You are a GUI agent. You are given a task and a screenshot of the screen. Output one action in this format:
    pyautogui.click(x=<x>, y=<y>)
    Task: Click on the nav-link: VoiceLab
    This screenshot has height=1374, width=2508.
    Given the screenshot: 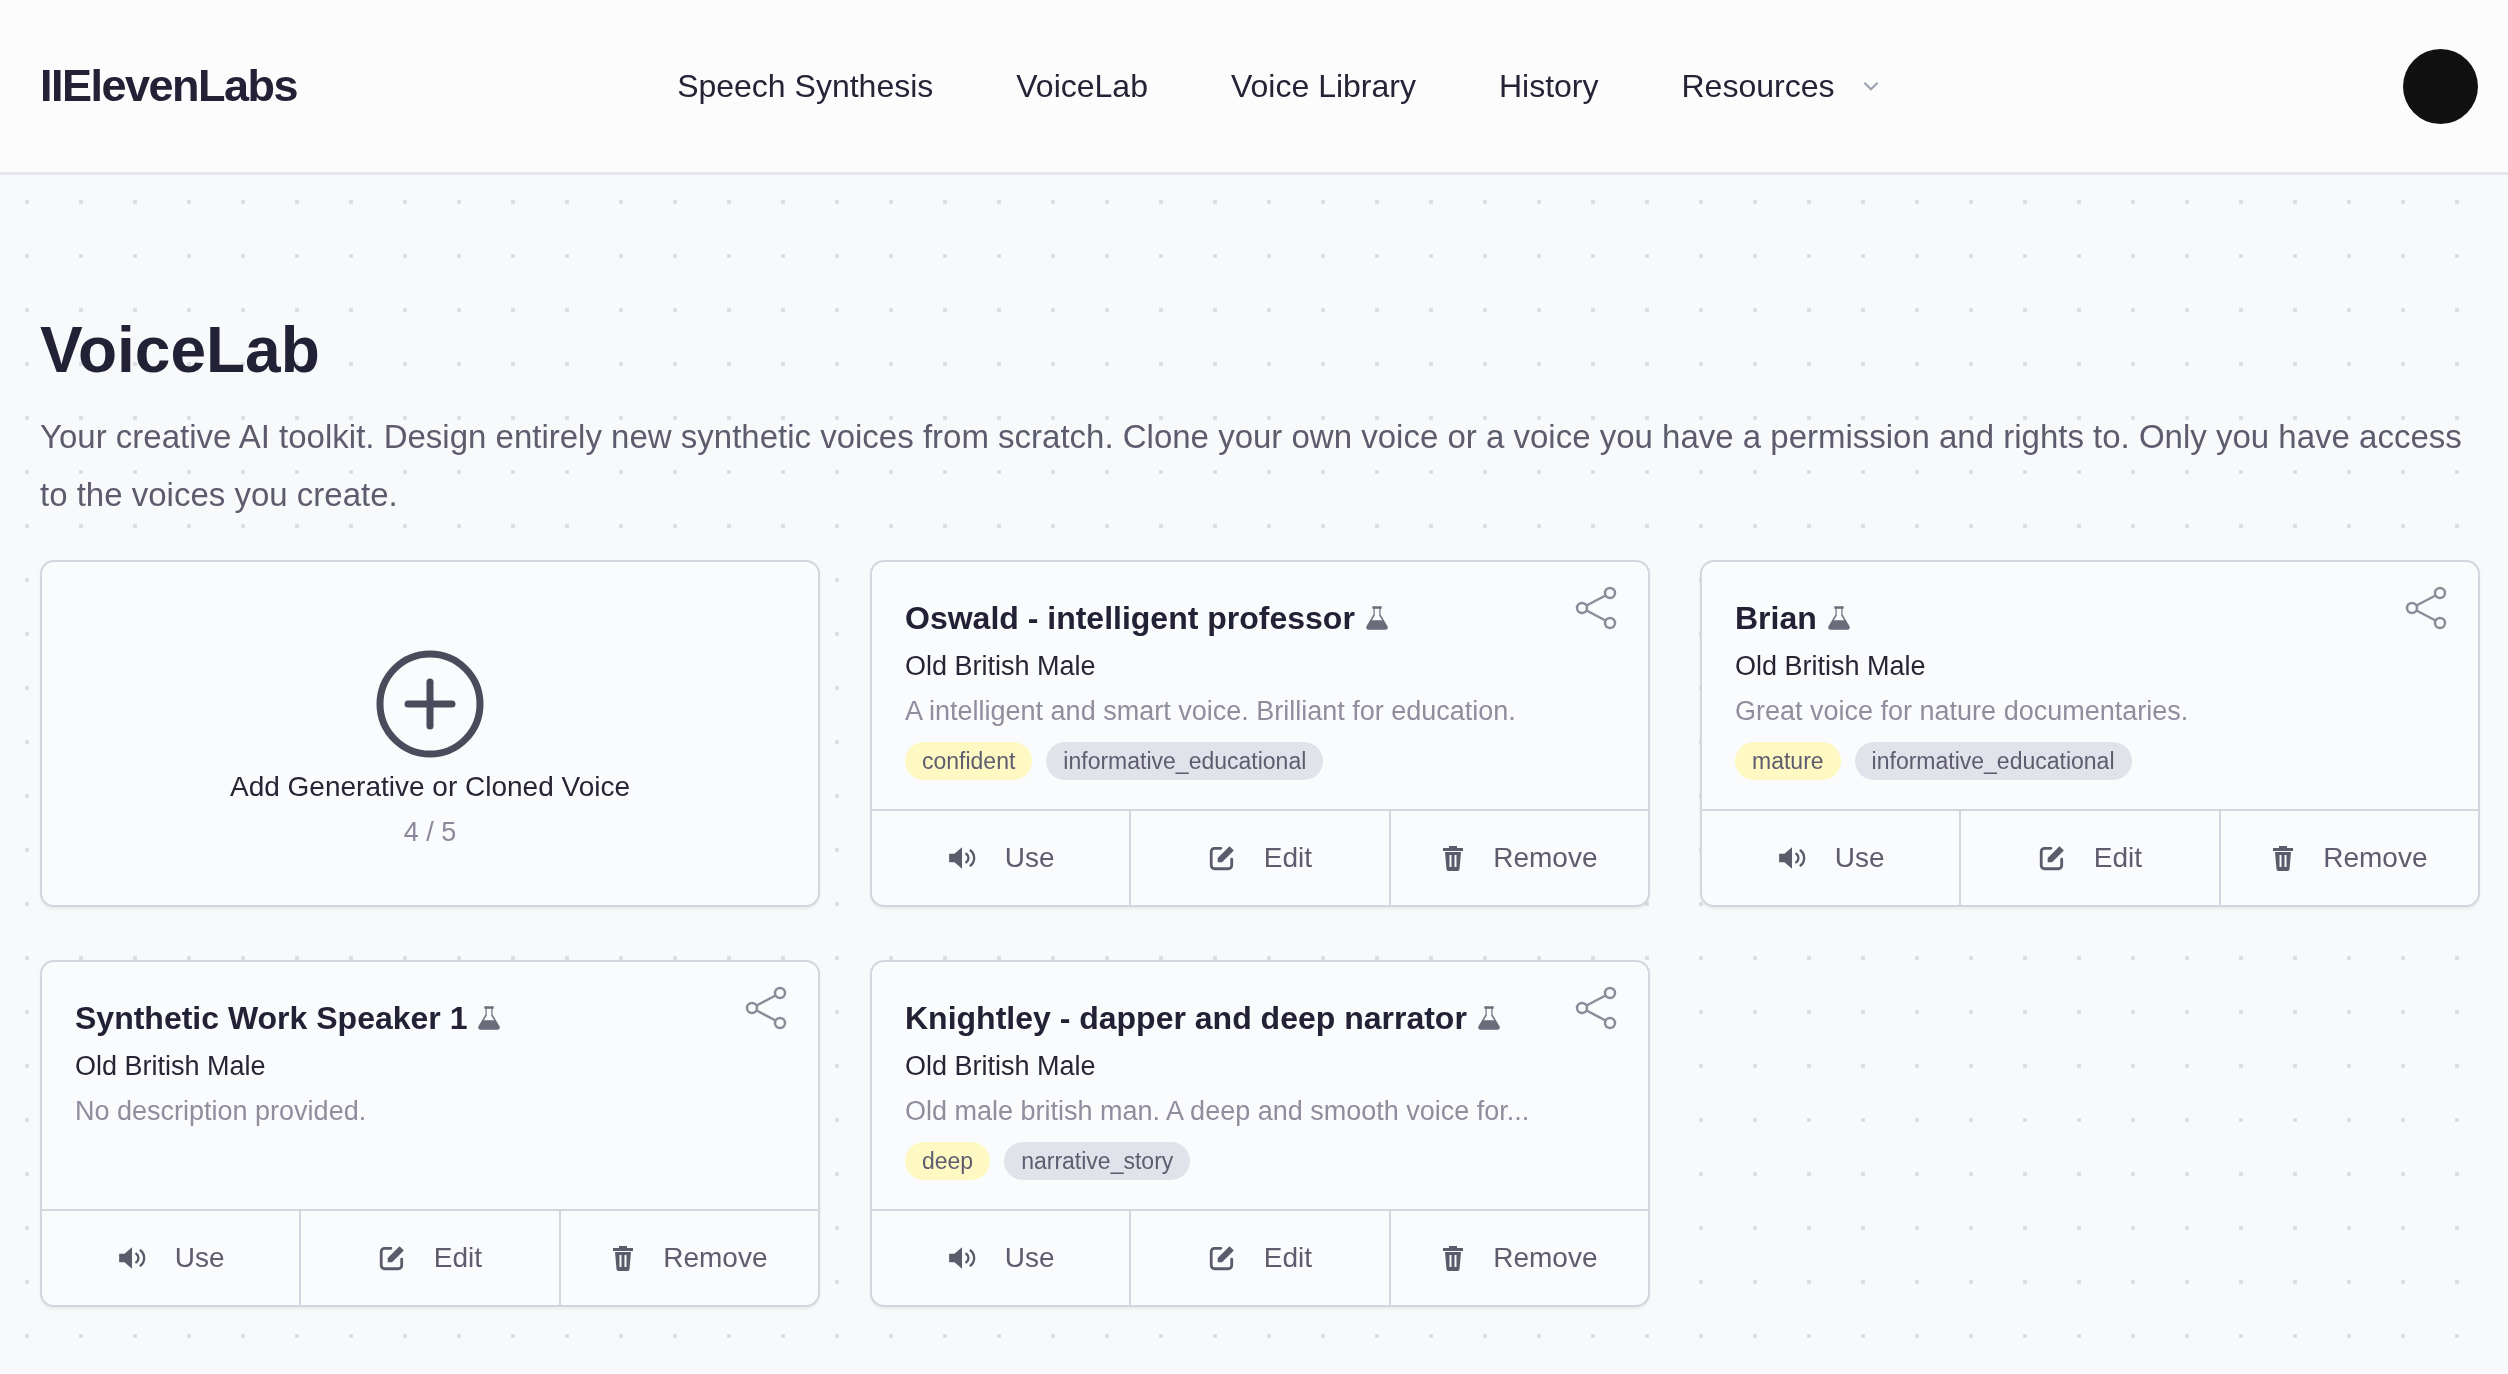 What is the action you would take?
    pyautogui.click(x=1082, y=86)
    